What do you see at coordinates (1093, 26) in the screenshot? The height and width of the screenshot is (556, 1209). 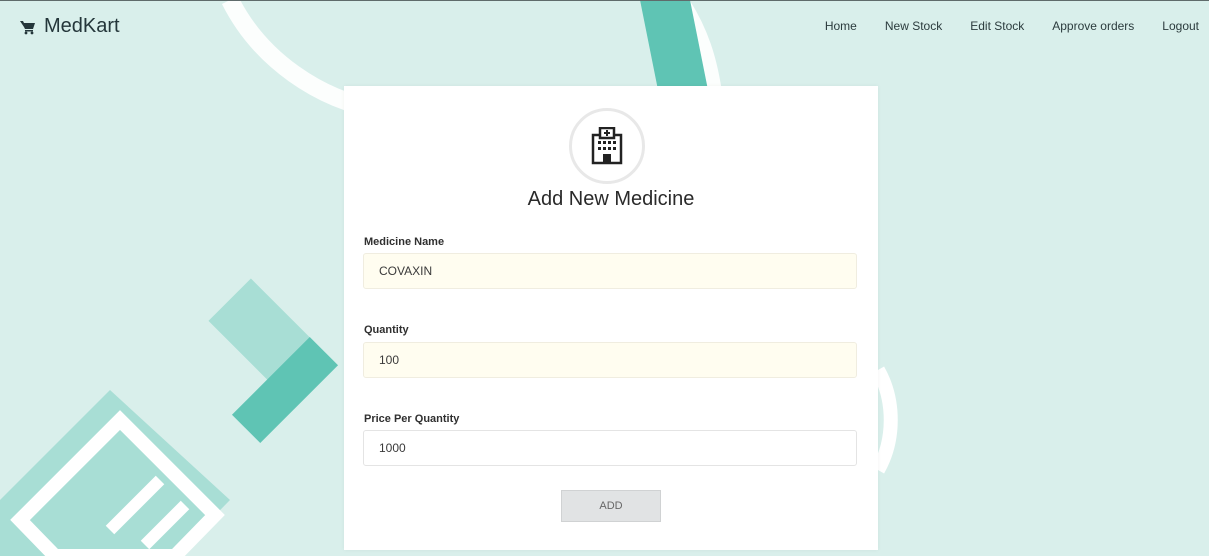 I see `nav-approve-orders: Approve orders` at bounding box center [1093, 26].